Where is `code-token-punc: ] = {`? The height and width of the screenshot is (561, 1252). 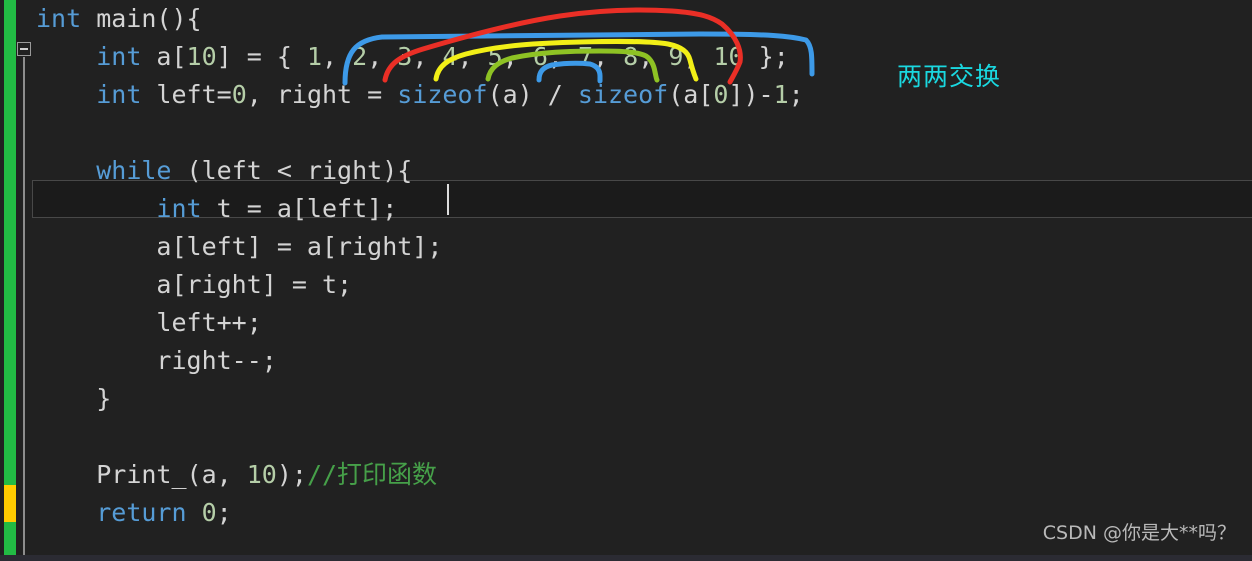 code-token-punc: ] = { is located at coordinates (261, 56).